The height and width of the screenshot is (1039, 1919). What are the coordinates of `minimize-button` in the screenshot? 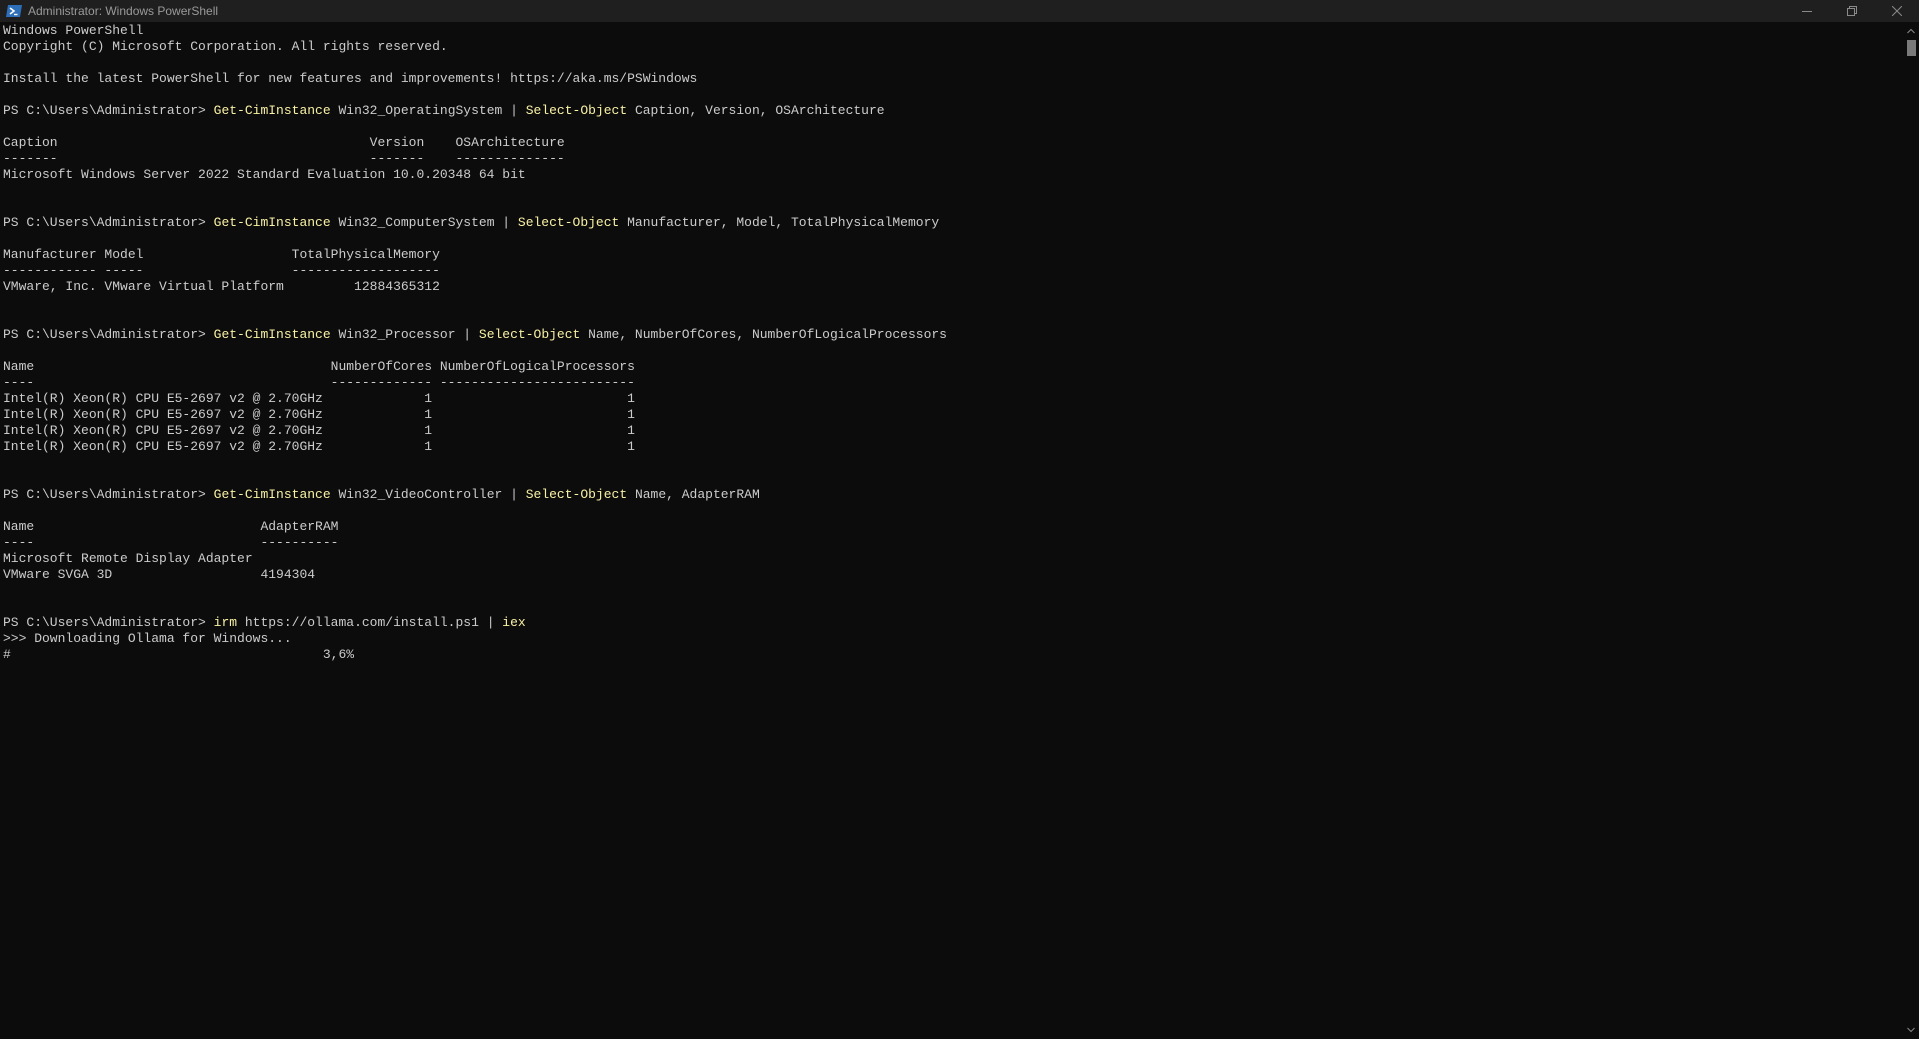 It's located at (1807, 11).